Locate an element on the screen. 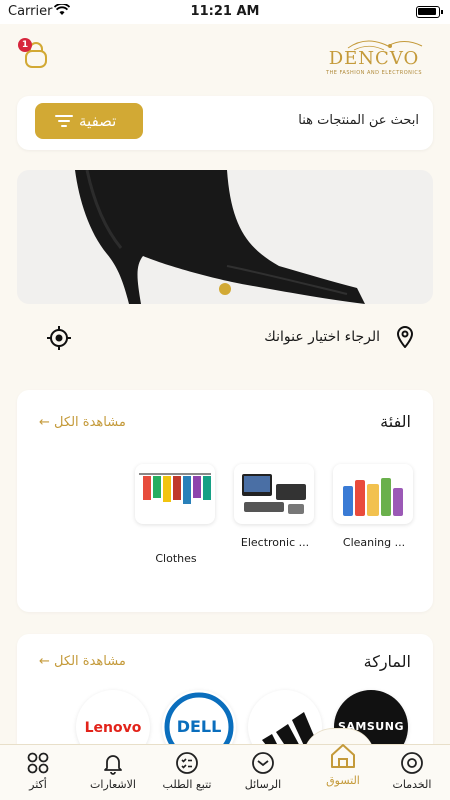 Image resolution: width=450 pixels, height=800 pixels. clock: 11:21 AM is located at coordinates (225, 11).